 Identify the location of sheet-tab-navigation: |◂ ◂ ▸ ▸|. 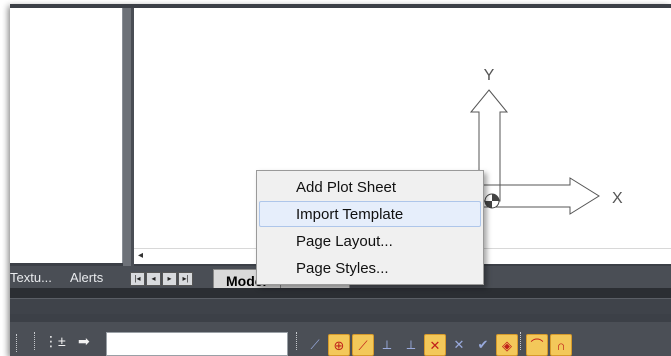
(161, 279).